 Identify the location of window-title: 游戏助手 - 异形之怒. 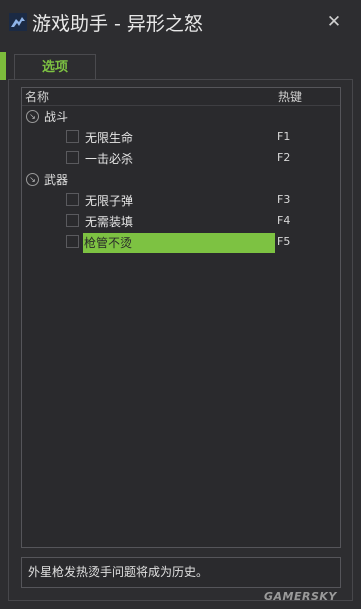
(117, 24).